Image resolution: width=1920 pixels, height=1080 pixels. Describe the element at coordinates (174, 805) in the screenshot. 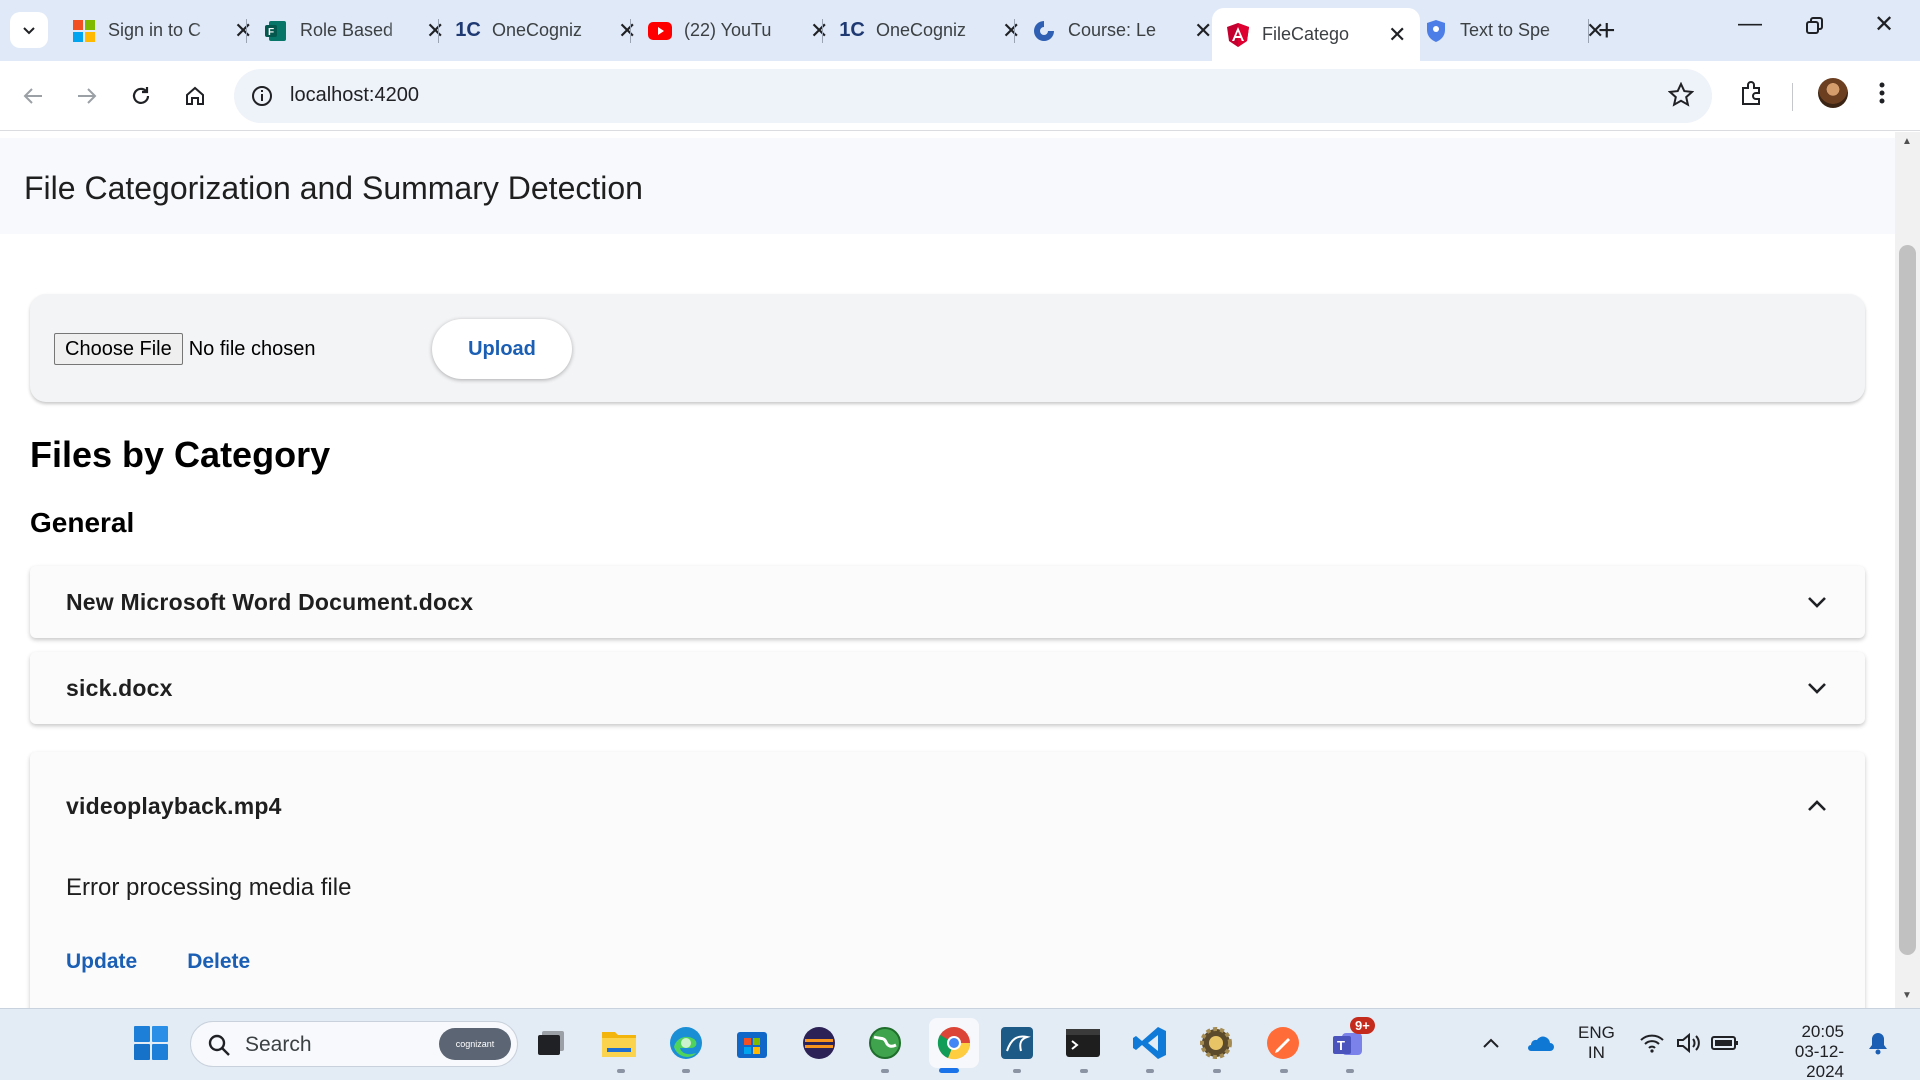

I see `file-name: videoplayback.mp4` at that location.